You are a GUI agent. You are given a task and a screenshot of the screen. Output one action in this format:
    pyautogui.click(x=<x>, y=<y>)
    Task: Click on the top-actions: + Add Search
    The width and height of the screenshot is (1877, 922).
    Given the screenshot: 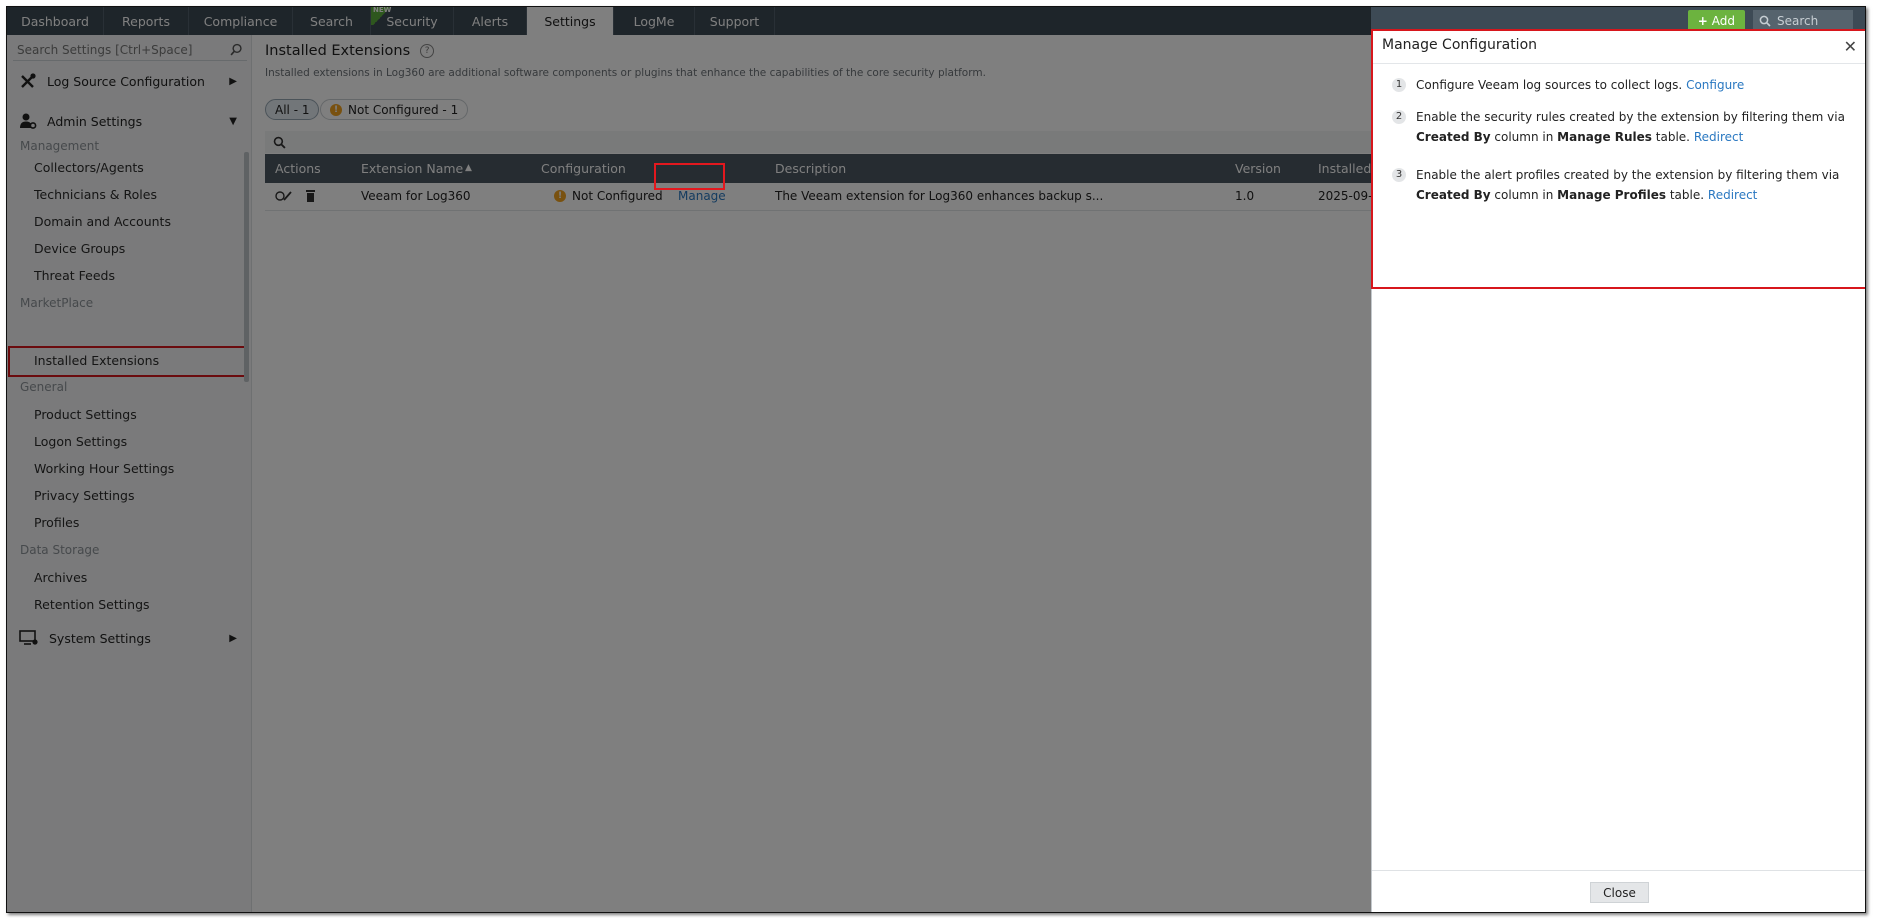 What is the action you would take?
    pyautogui.click(x=1770, y=20)
    